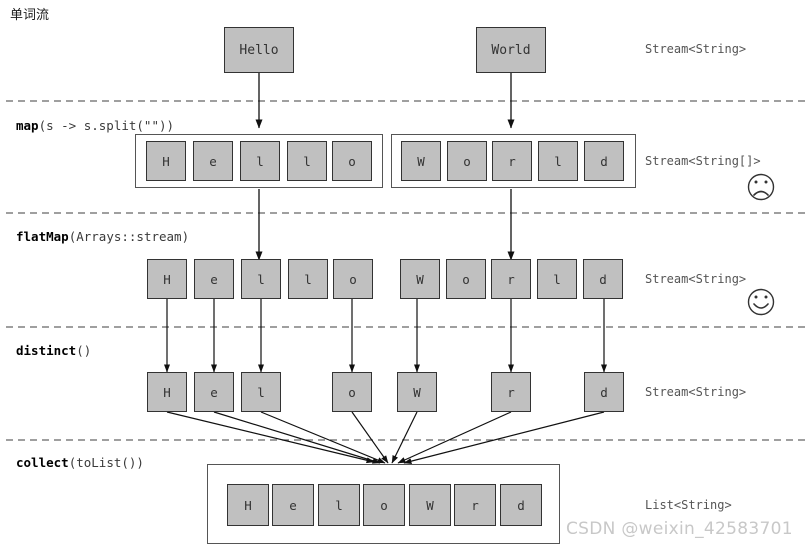 This screenshot has width=811, height=554. Describe the element at coordinates (166, 161) in the screenshot. I see `array-cell: H` at that location.